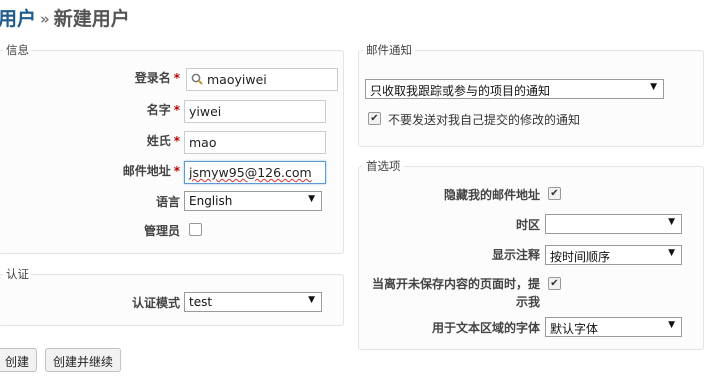  What do you see at coordinates (389, 50) in the screenshot?
I see `mail-legend: 邮件通知` at bounding box center [389, 50].